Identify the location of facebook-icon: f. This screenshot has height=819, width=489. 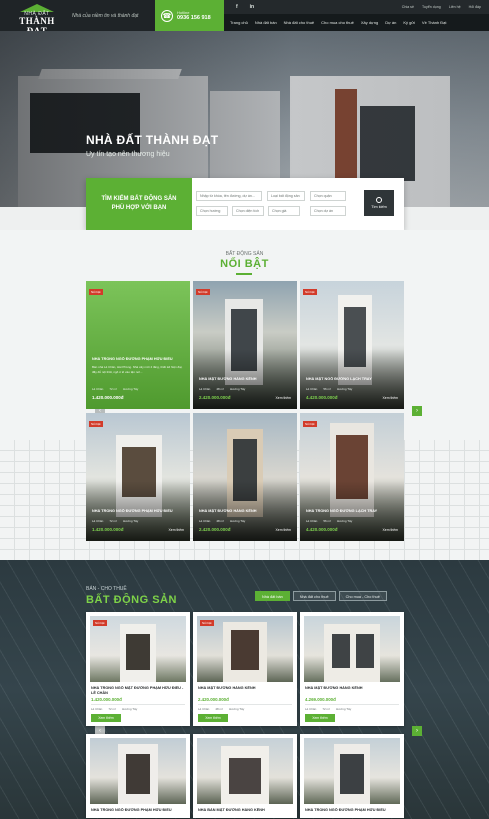
(237, 7).